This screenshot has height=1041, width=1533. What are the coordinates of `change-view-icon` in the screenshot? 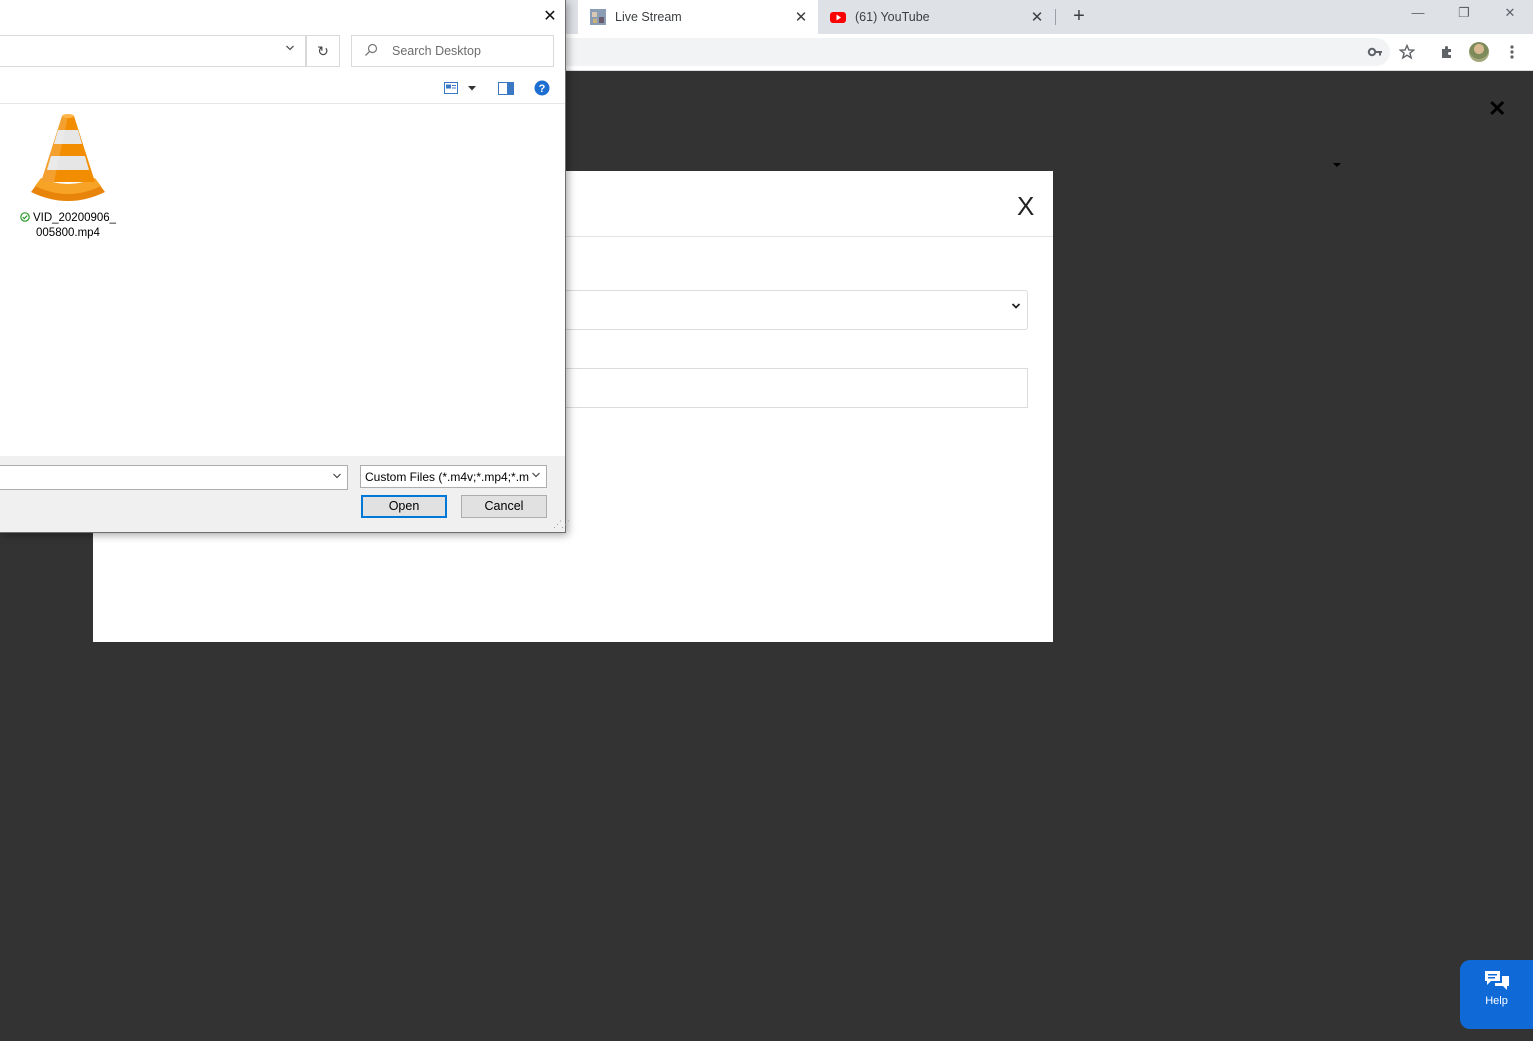 It's located at (451, 88).